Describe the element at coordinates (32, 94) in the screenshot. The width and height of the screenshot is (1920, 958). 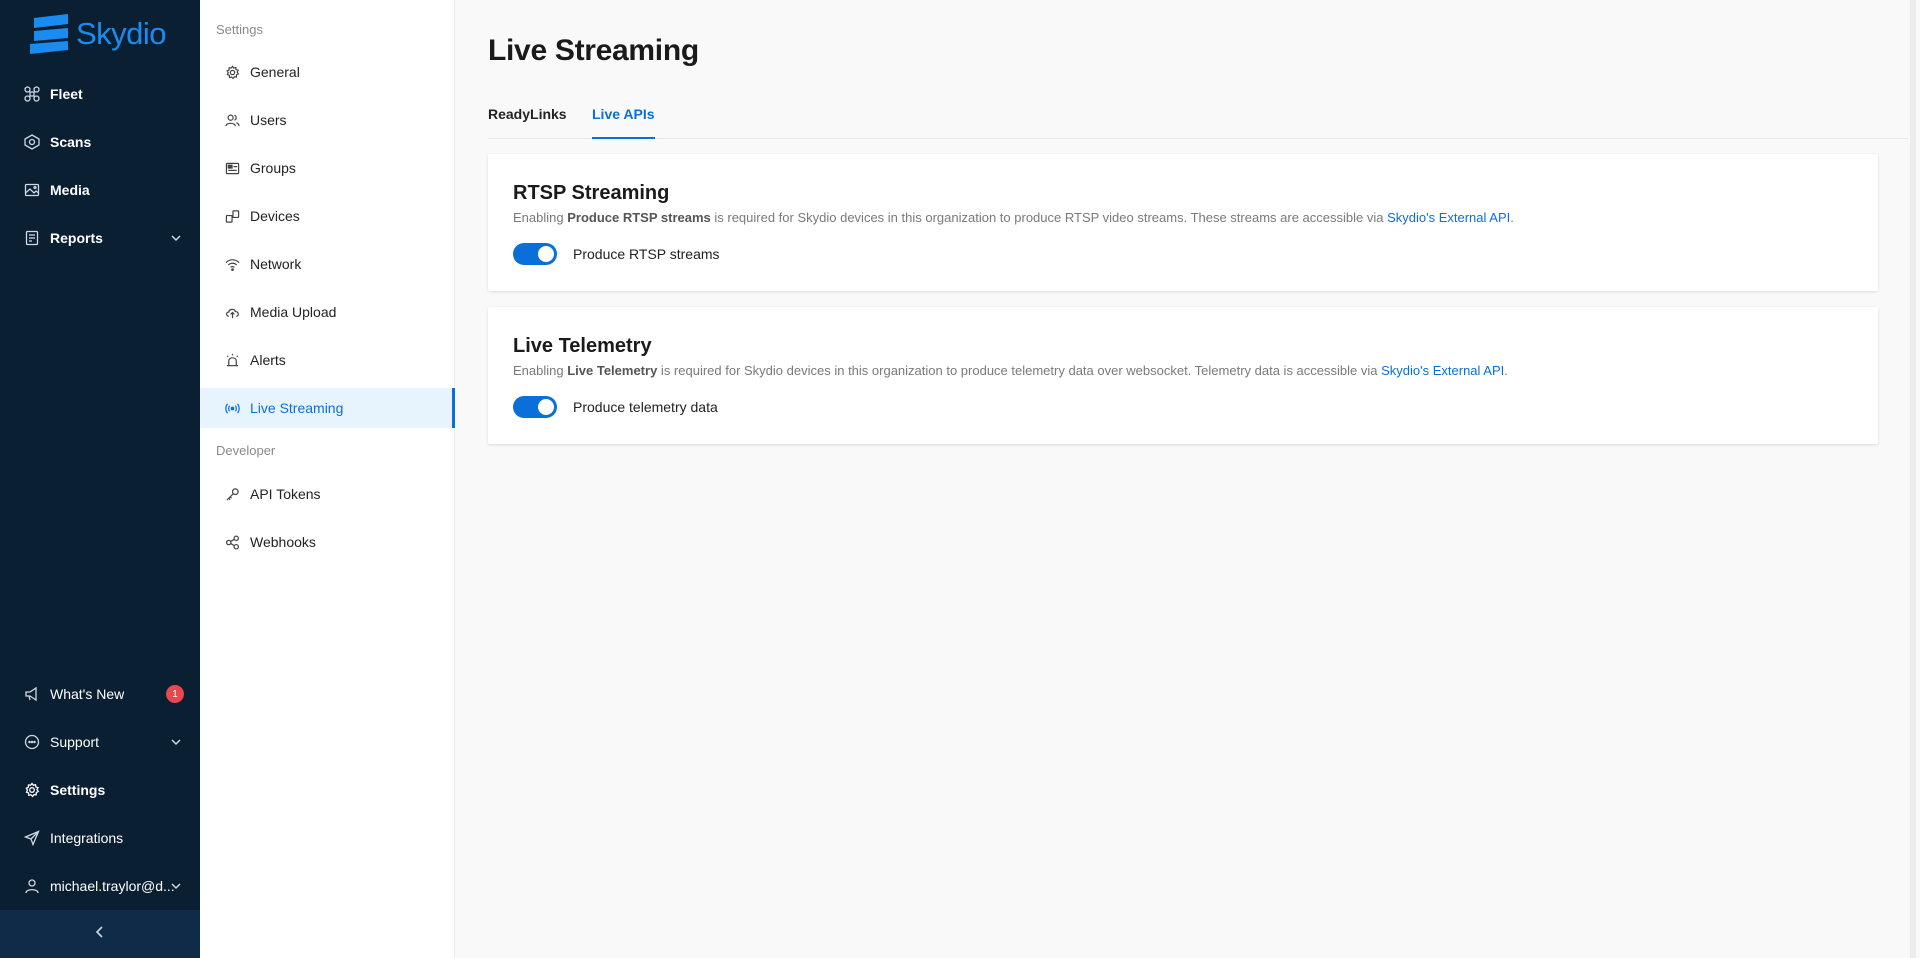
I see `drone-icon` at that location.